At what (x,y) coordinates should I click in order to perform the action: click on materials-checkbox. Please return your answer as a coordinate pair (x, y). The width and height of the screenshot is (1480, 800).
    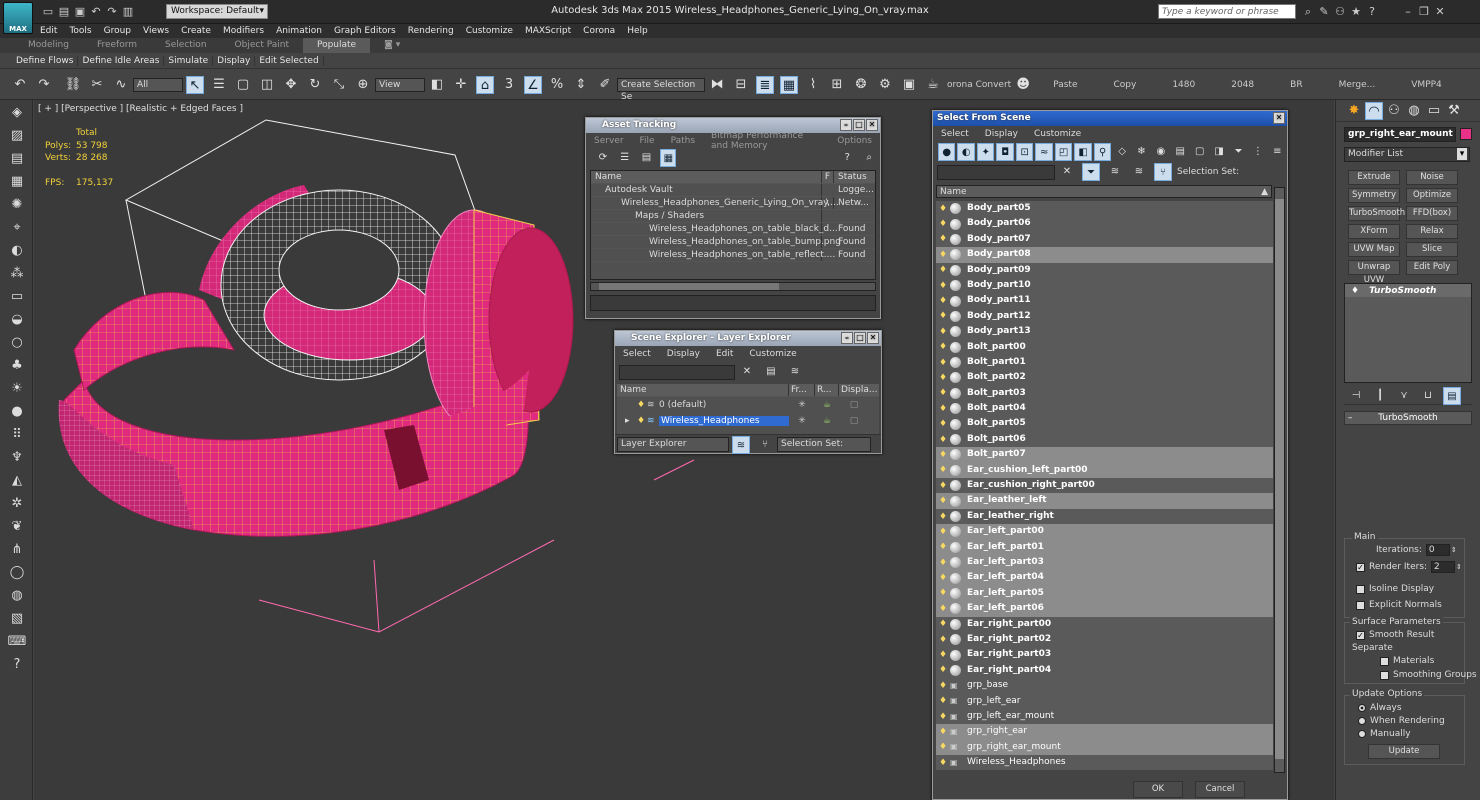
    Looking at the image, I should click on (1384, 661).